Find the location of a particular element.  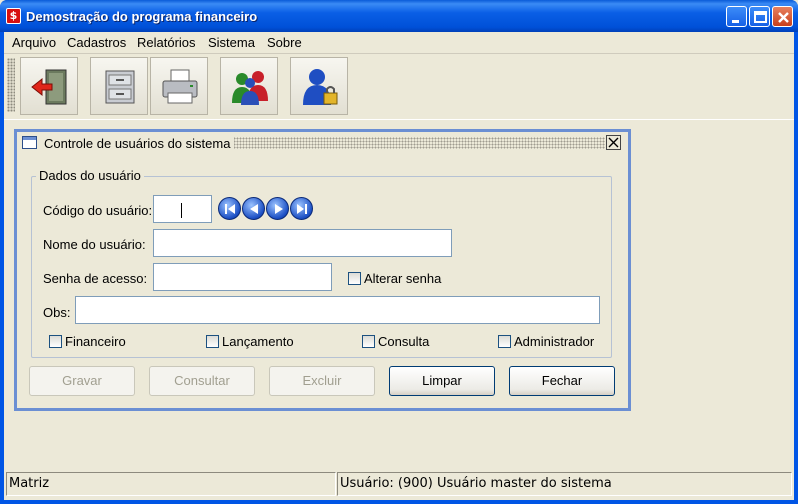

menu-cadastros: Cadastros is located at coordinates (96, 42).